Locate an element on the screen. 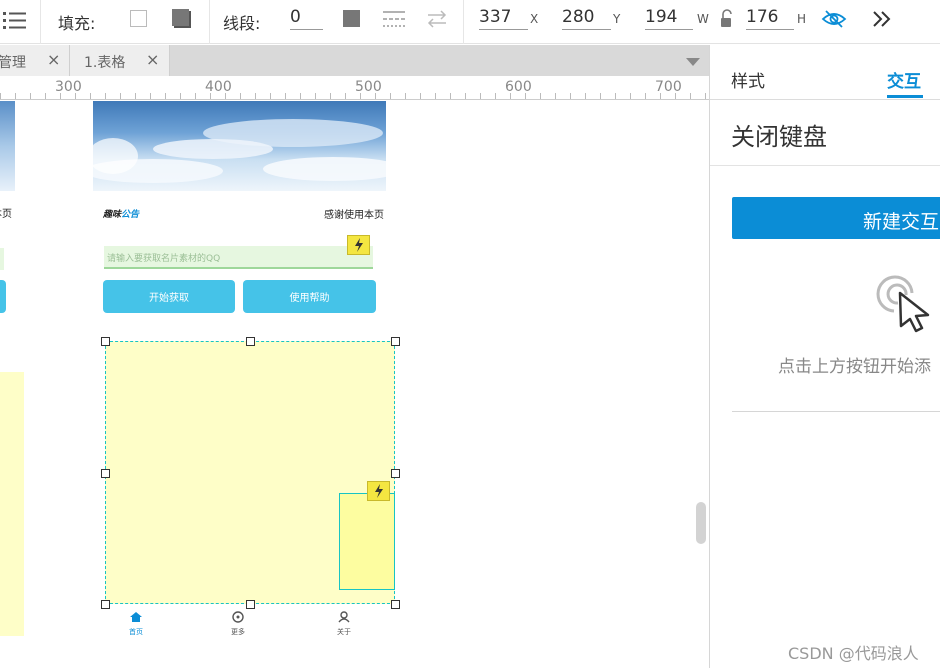 Image resolution: width=940 pixels, height=668 pixels. empty-hint-text: 点击上方按钮开始添 is located at coordinates (854, 367).